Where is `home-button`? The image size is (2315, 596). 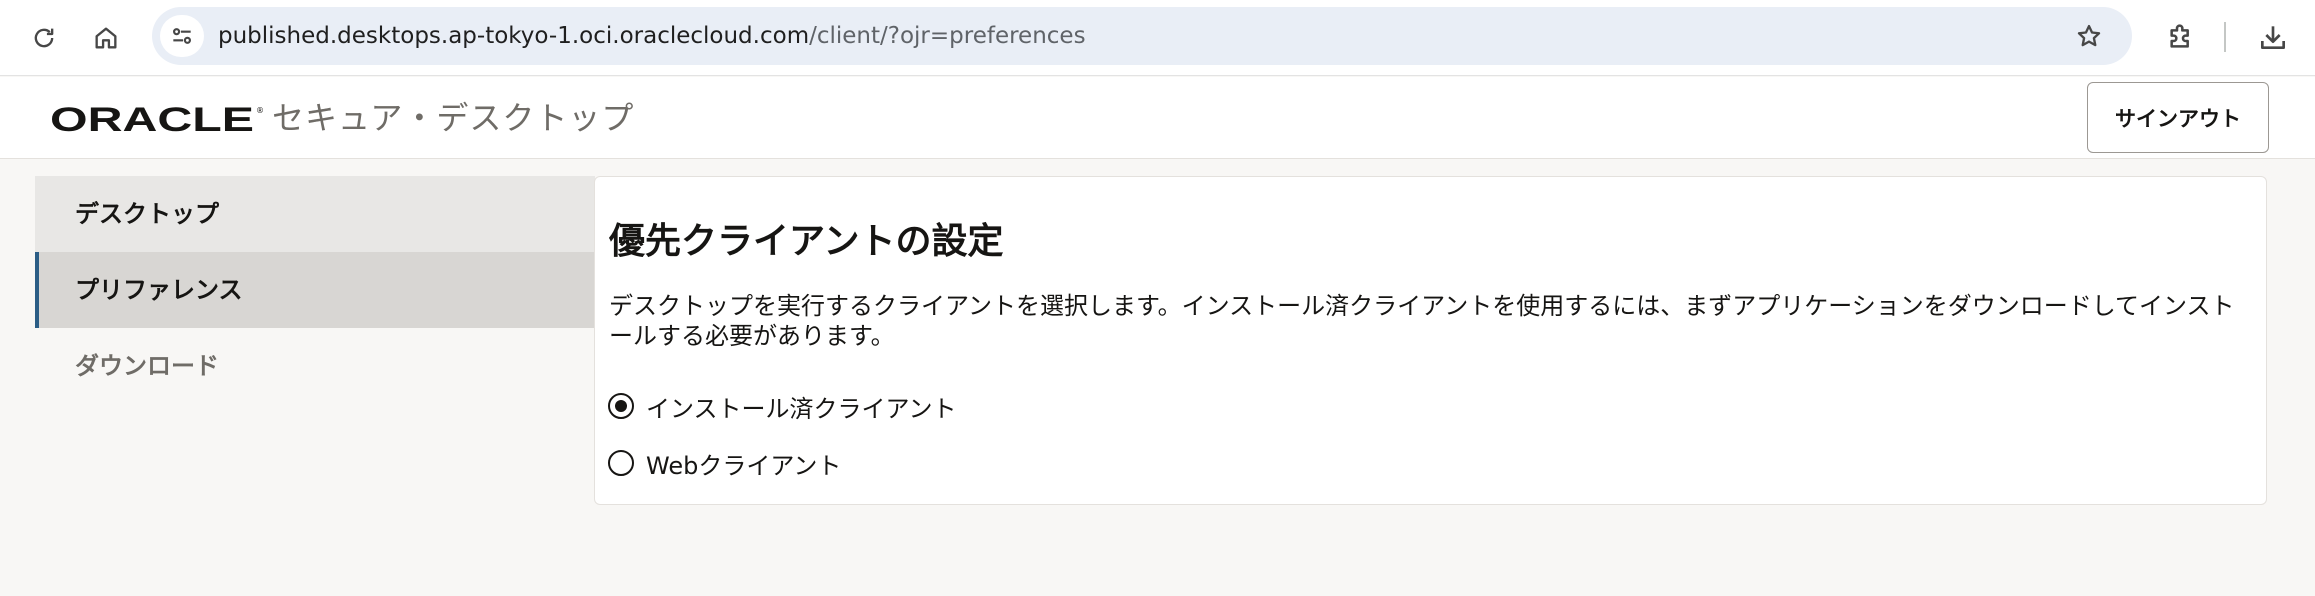 home-button is located at coordinates (106, 38).